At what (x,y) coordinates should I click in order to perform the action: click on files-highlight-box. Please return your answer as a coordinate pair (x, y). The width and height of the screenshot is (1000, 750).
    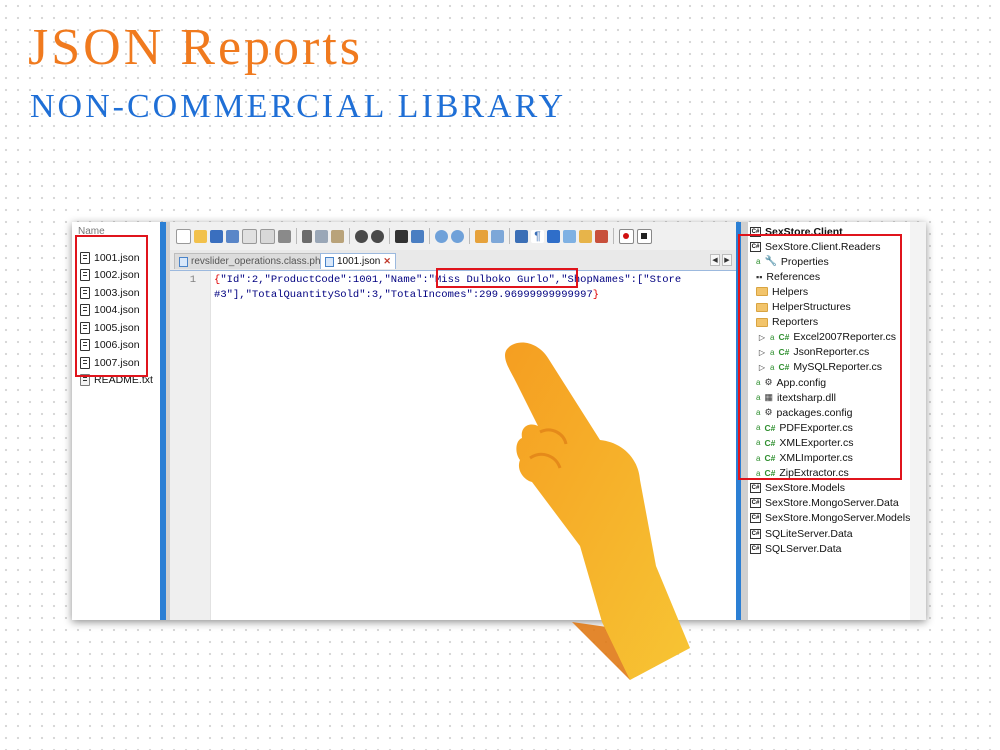
    Looking at the image, I should click on (111, 306).